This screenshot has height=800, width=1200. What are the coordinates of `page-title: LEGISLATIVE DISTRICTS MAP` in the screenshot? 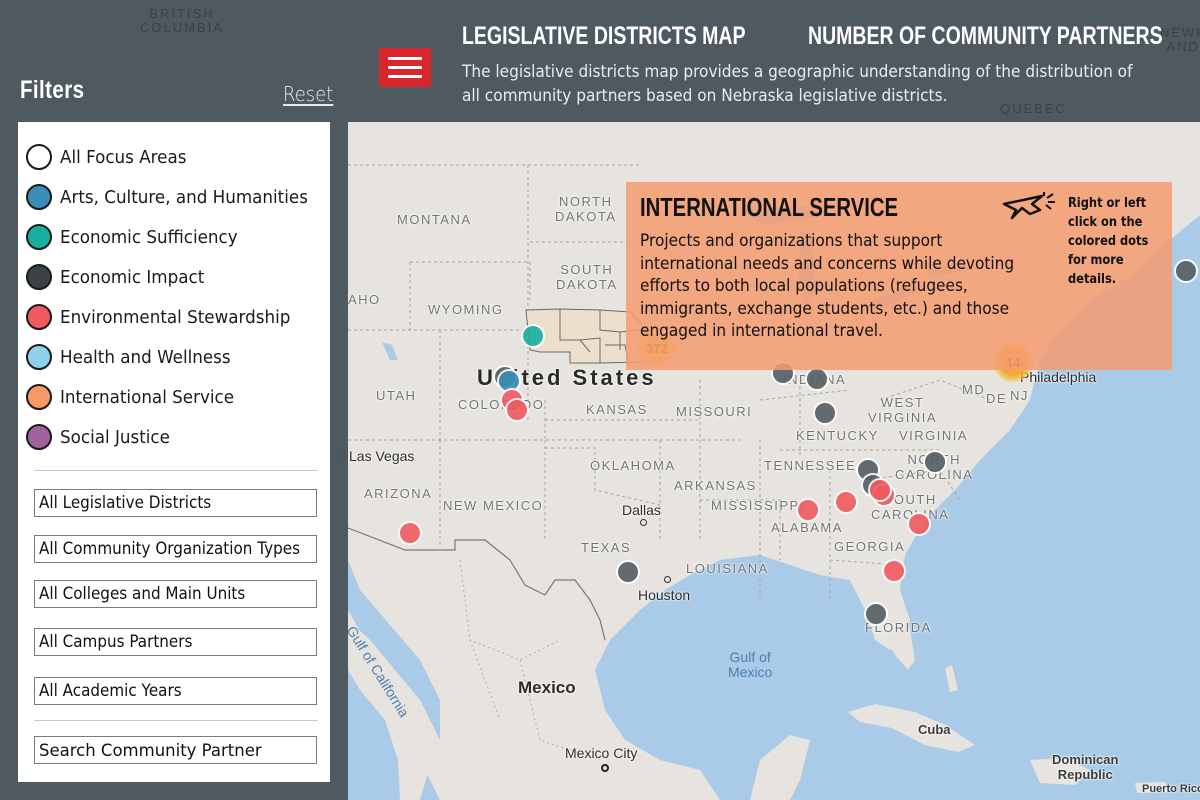 It's located at (604, 36).